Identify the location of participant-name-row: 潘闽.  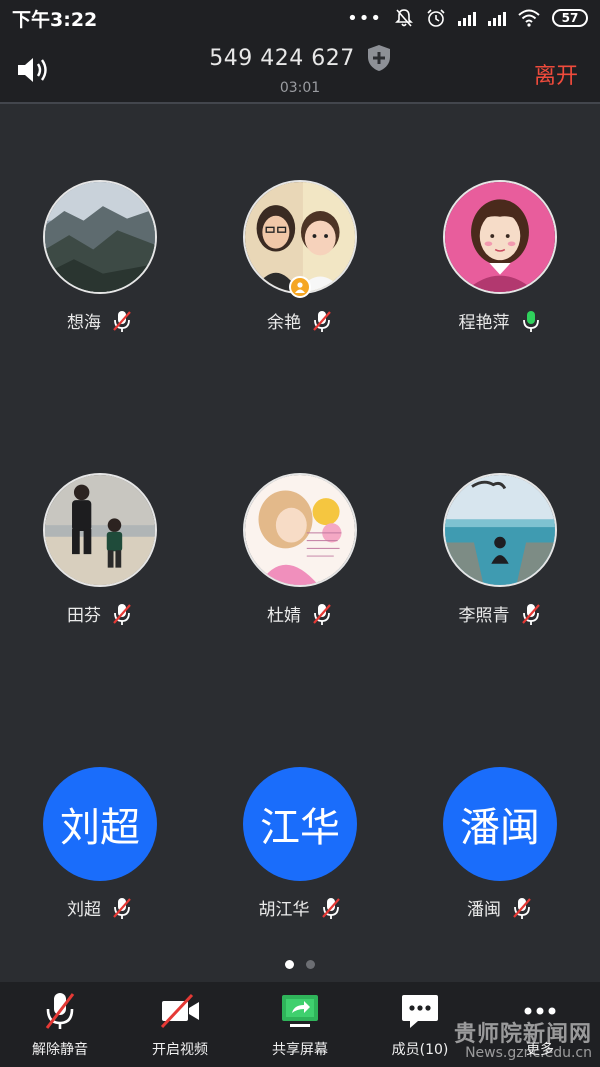
(500, 907).